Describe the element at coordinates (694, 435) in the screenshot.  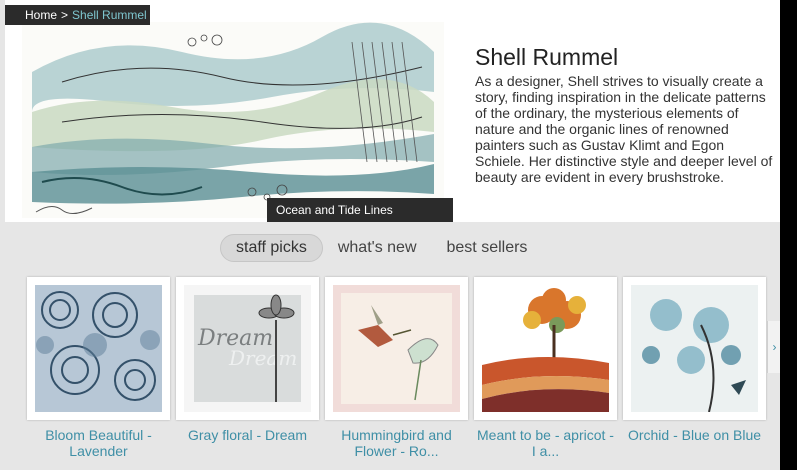
I see `product-title: Orchid - Blue on Blue` at that location.